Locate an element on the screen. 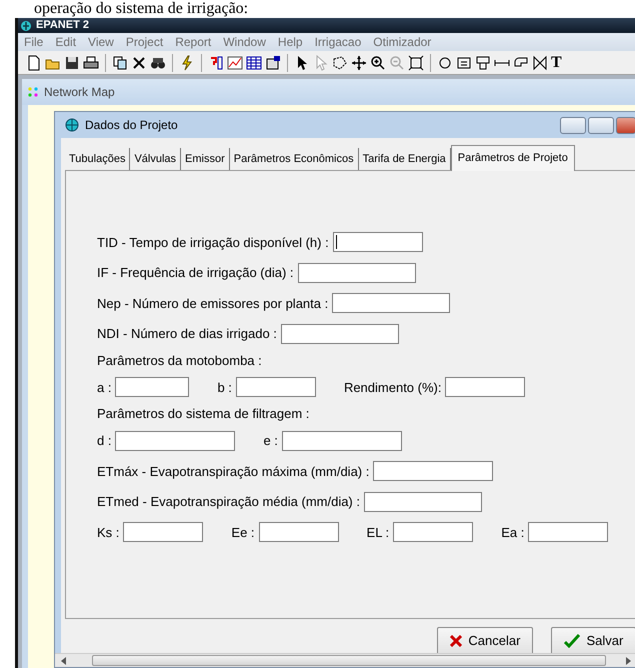 This screenshot has height=668, width=635. field-label: Nep - Número de emissores por planta : is located at coordinates (212, 303).